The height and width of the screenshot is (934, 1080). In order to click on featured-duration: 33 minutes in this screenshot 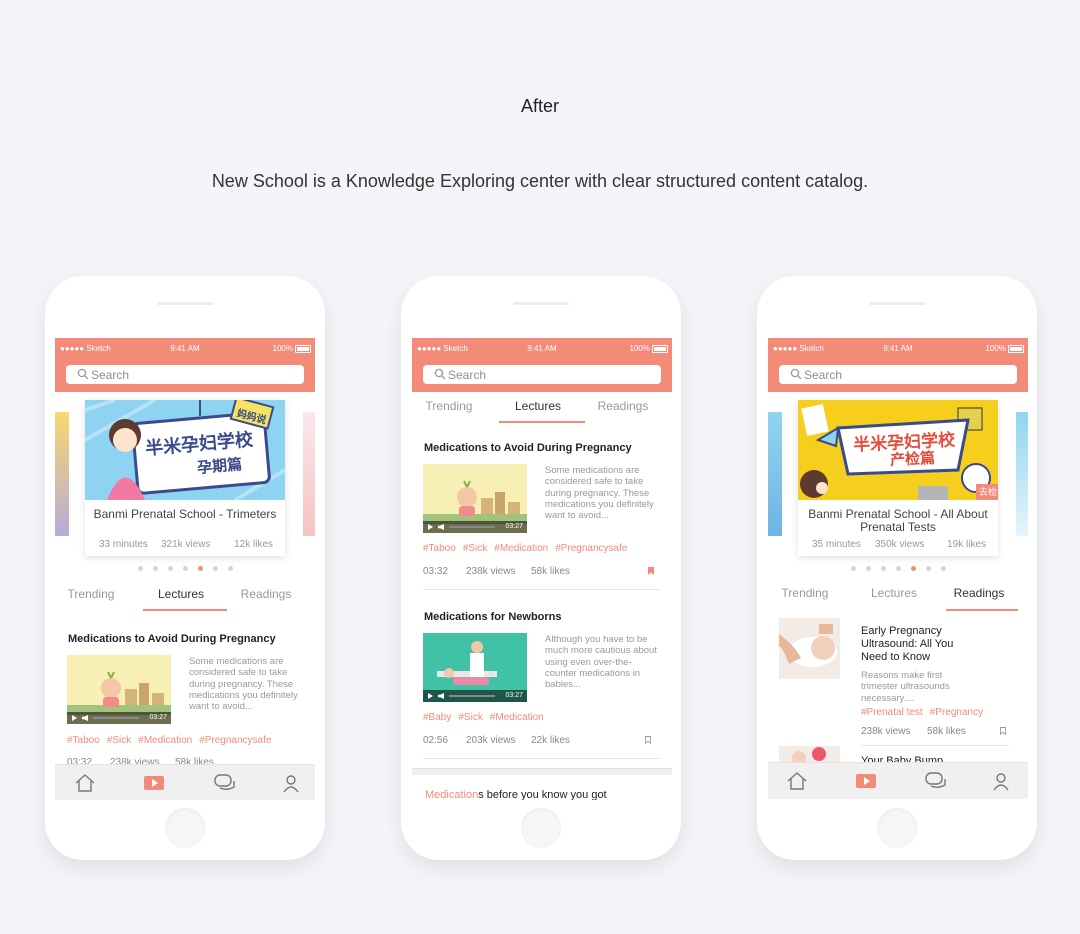, I will do `click(123, 544)`.